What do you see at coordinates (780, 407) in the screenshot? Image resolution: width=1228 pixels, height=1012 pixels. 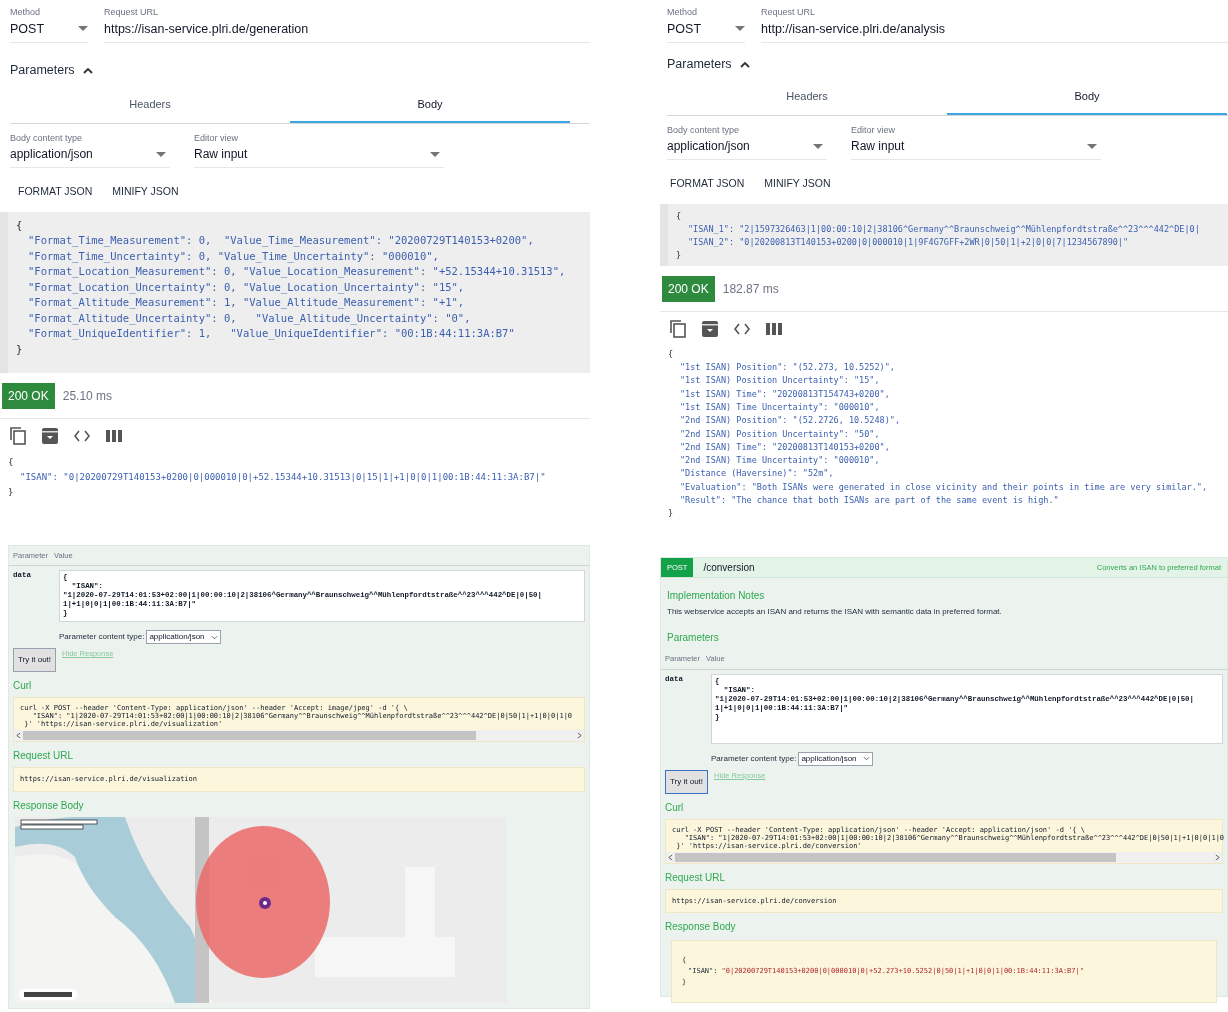 I see `response-line: "1st ISAN) Time Uncertainty": "000010",` at bounding box center [780, 407].